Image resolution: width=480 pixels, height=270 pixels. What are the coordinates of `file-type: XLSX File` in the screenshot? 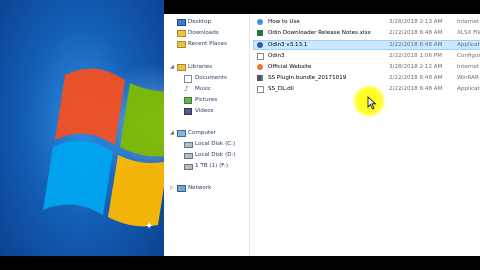 It's located at (468, 33).